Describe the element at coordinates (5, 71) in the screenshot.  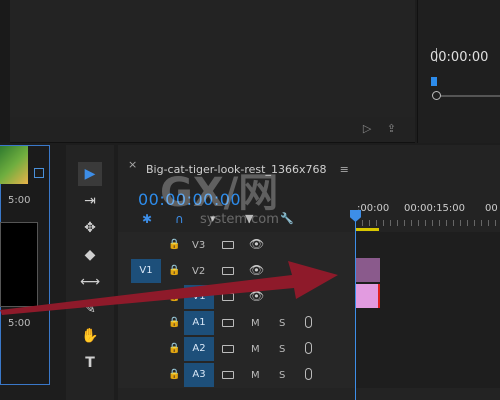
I see `monitor-divider` at that location.